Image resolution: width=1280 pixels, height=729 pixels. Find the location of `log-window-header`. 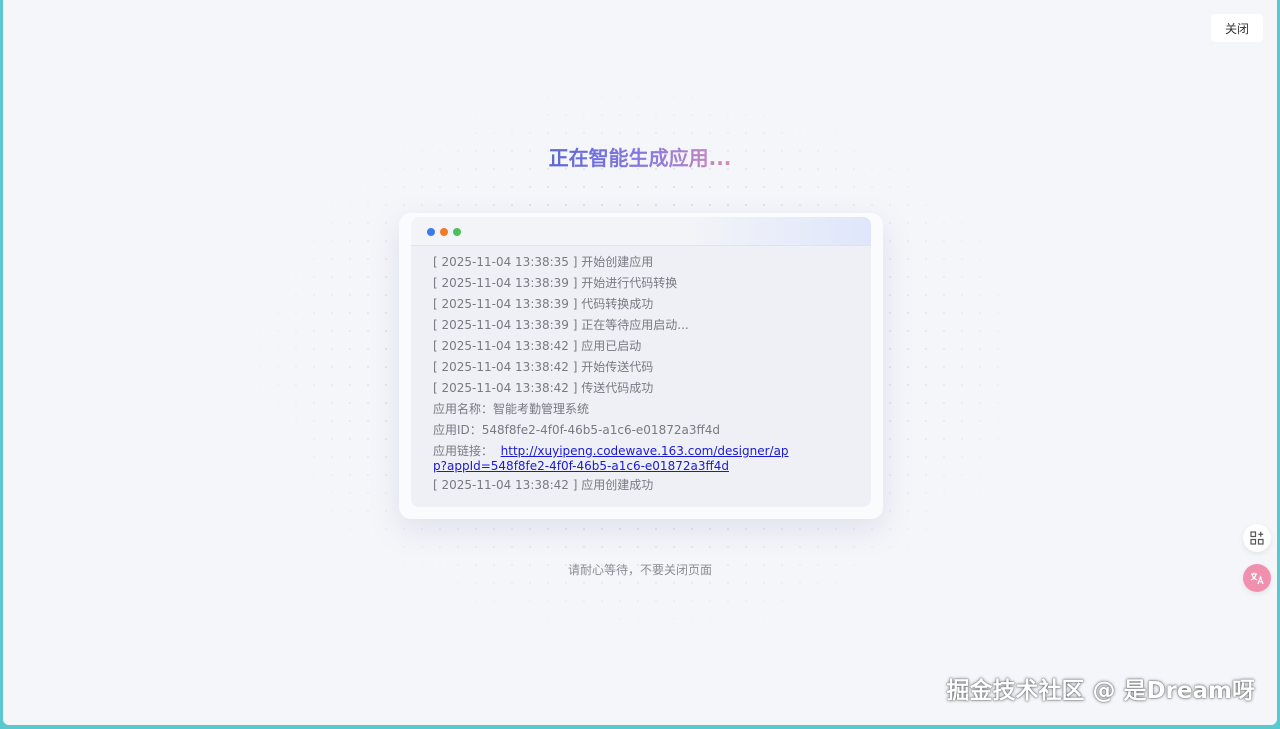

log-window-header is located at coordinates (641, 231).